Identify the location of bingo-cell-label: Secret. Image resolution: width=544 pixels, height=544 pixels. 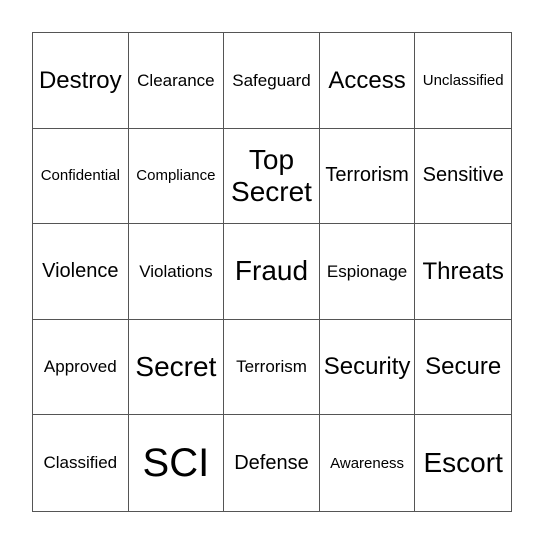
(176, 366).